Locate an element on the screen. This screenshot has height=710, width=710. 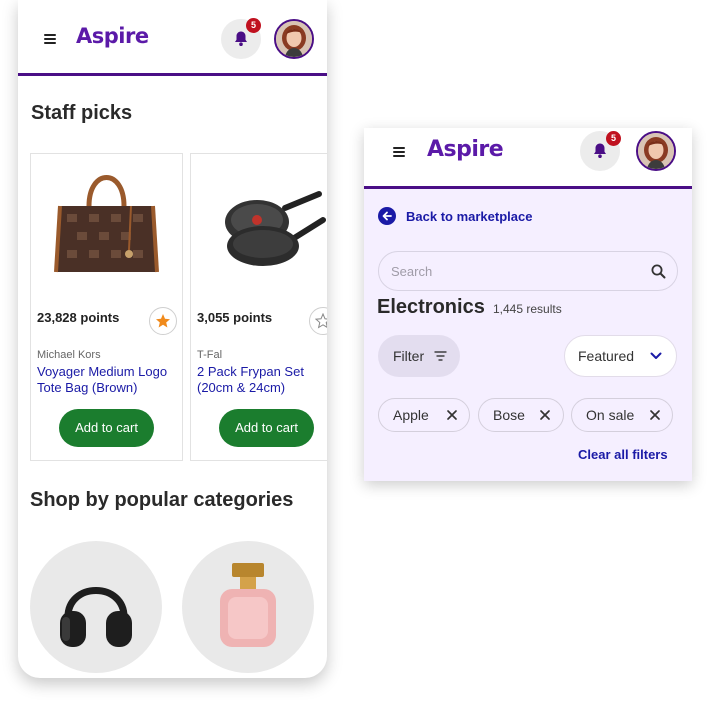
clear-all-filters-link: Clear all filters is located at coordinates (623, 454).